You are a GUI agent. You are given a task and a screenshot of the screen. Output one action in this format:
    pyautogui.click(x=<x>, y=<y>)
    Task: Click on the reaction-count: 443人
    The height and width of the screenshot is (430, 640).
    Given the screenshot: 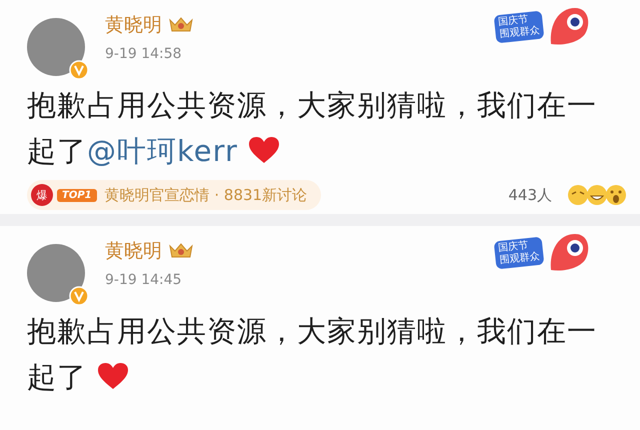 What is the action you would take?
    pyautogui.click(x=530, y=195)
    